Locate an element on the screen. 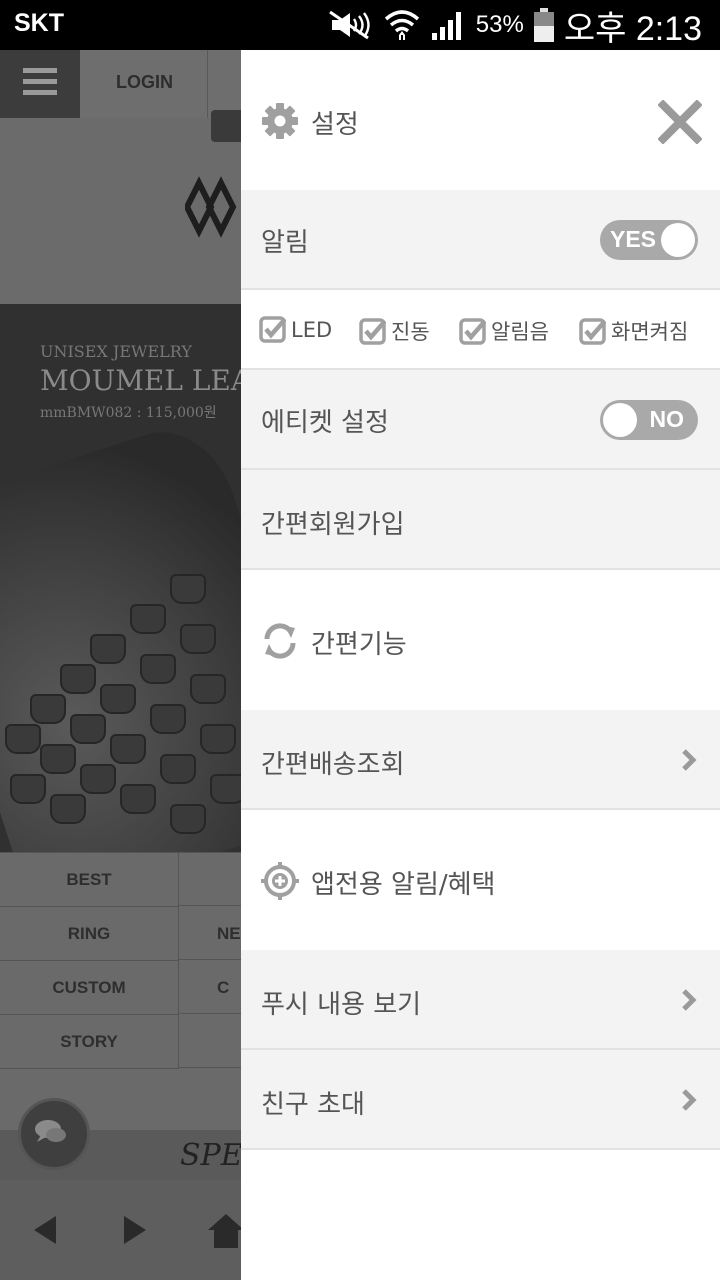 Image resolution: width=720 pixels, height=1280 pixels. clock: 오후 2:13 is located at coordinates (632, 28).